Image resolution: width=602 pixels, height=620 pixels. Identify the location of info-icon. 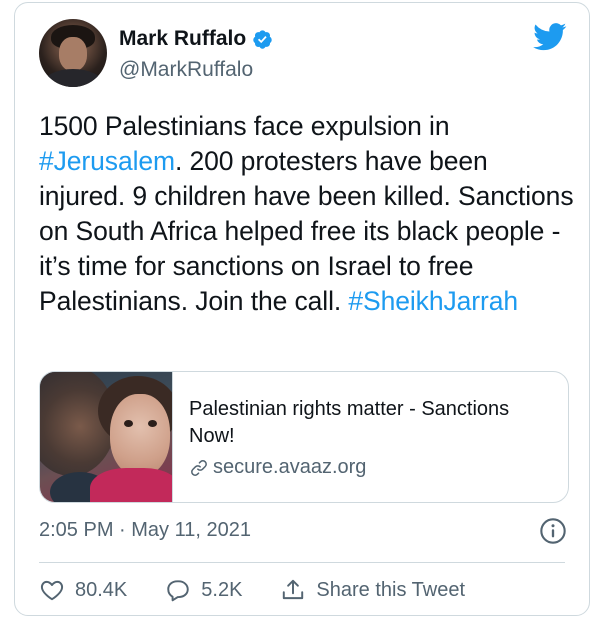
(553, 531).